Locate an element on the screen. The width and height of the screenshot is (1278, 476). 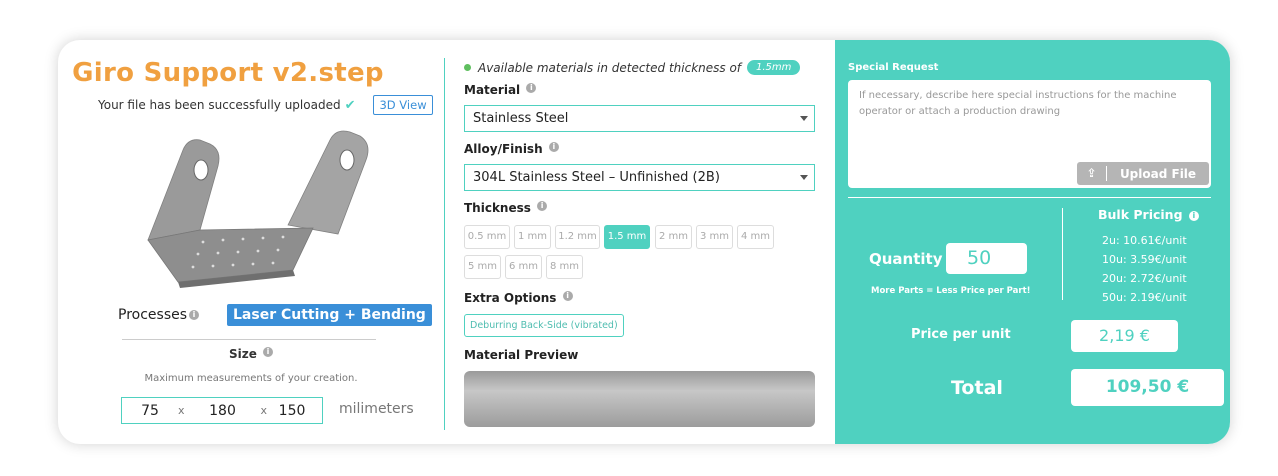
alloy-selected: 304L Stainless Steel – Unfinished (2B) is located at coordinates (596, 177).